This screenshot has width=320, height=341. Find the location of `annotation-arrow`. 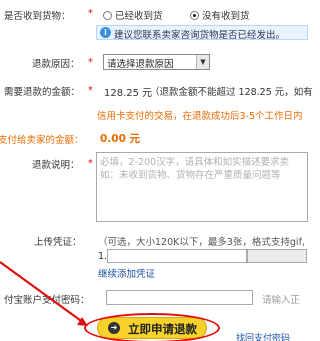

annotation-arrow is located at coordinates (44, 293).